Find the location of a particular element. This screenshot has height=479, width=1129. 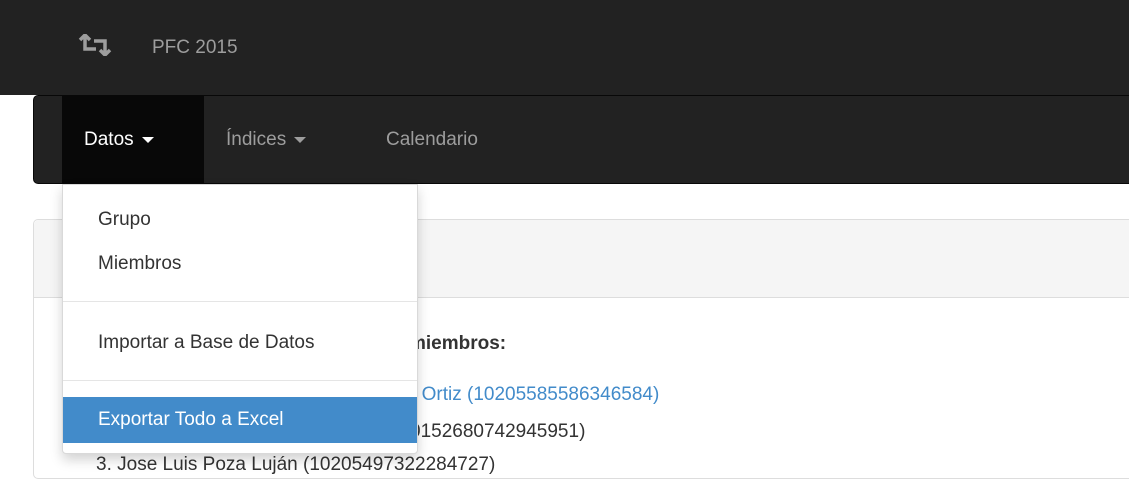

nav-item-label: Calendario is located at coordinates (432, 139).